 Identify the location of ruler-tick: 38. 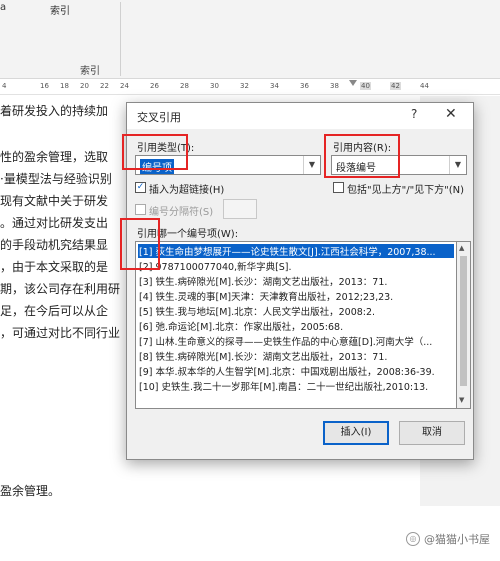
(334, 86).